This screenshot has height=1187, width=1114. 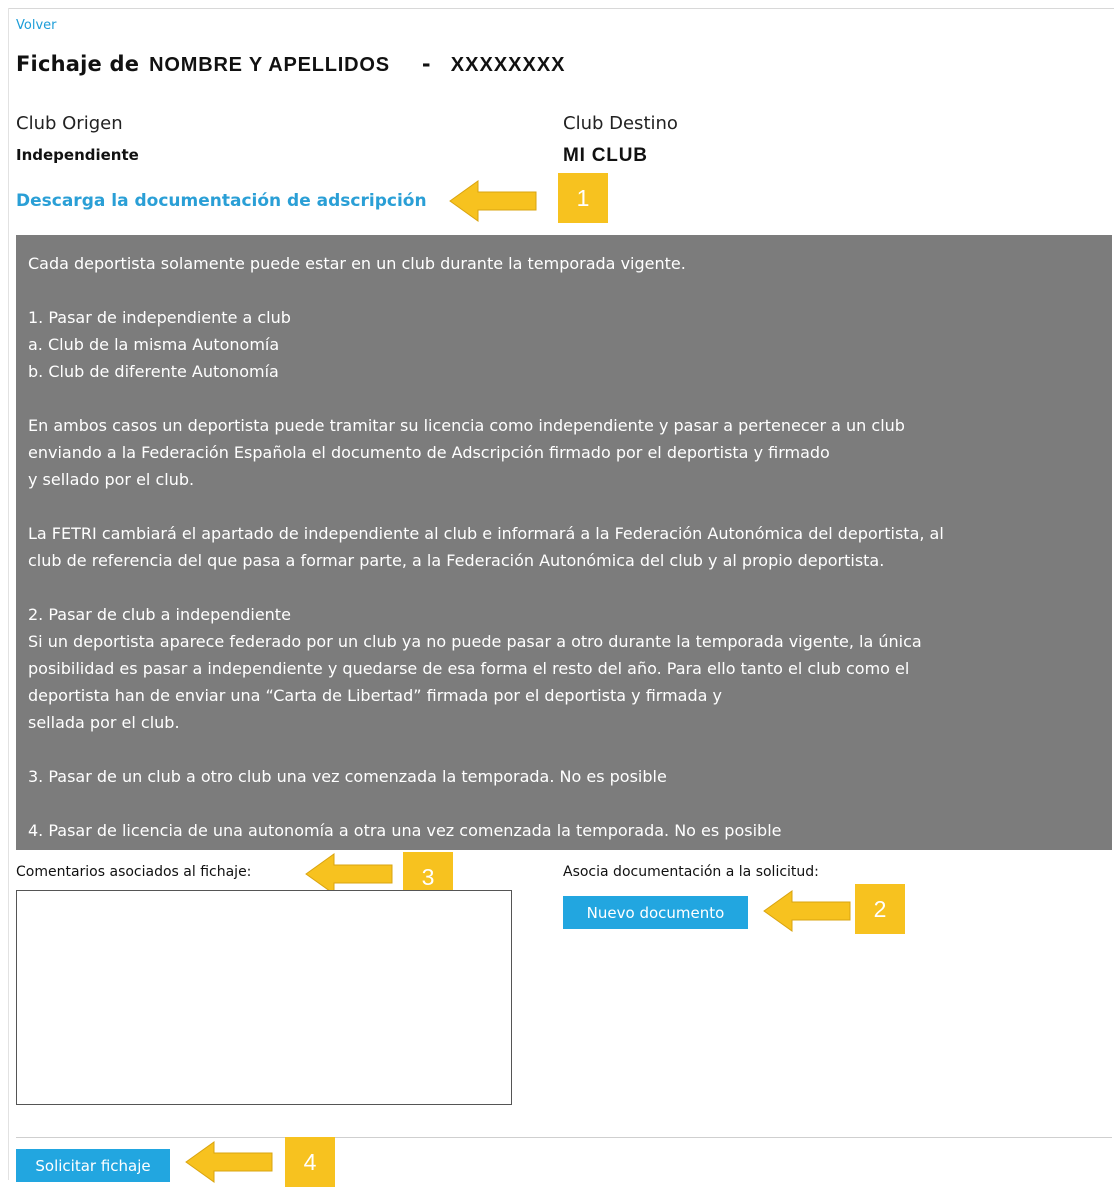 What do you see at coordinates (564, 1137) in the screenshot?
I see `footer-divider` at bounding box center [564, 1137].